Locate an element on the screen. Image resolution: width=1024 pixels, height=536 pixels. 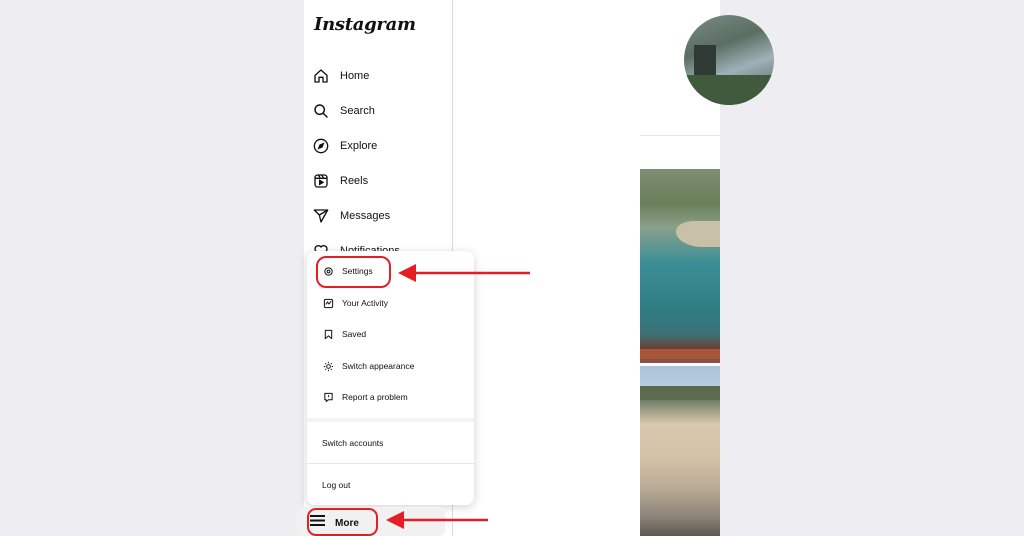
annotation-arrows is located at coordinates (458, 396).